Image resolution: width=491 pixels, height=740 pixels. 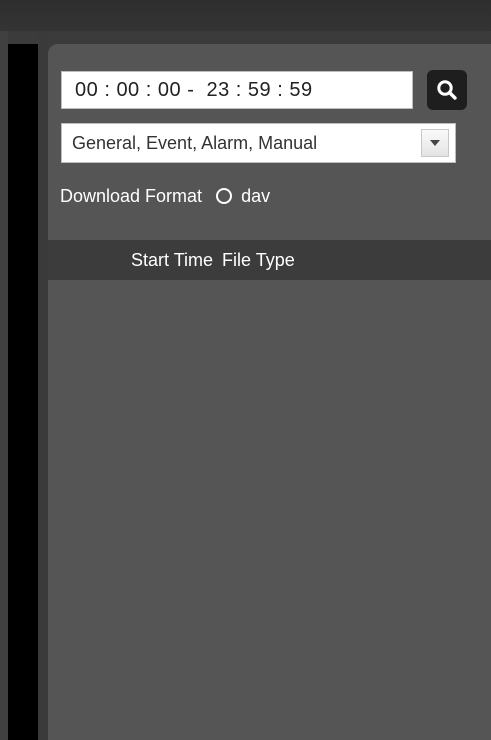 I want to click on dav-option-label: dav, so click(x=255, y=196).